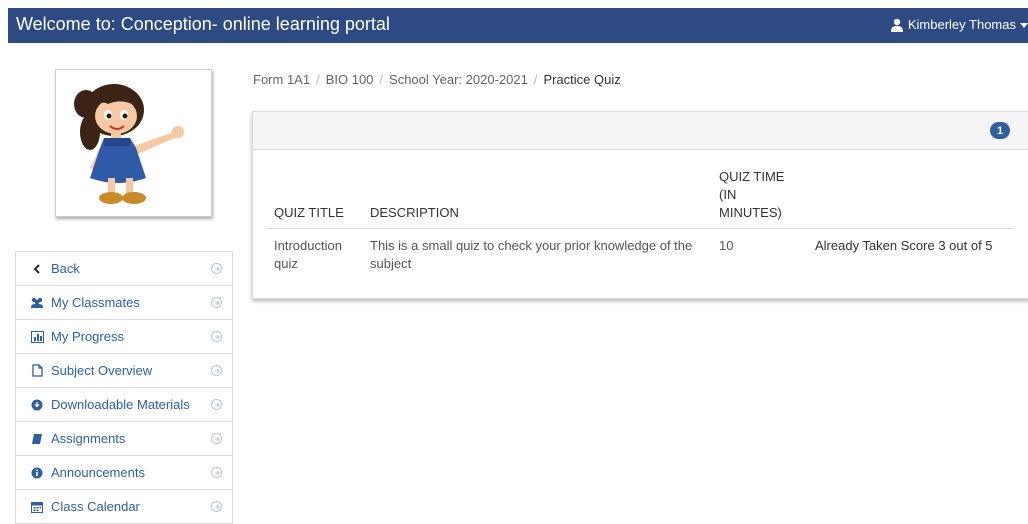 This screenshot has width=1028, height=524. I want to click on breadcrumb-item-current: Practice Quiz, so click(582, 79).